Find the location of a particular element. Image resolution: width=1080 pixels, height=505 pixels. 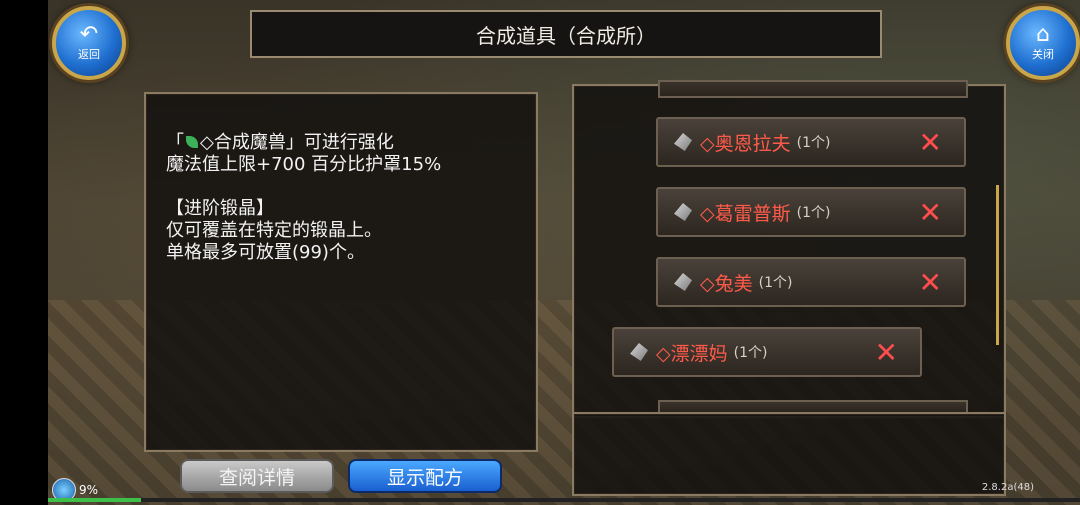

show-recipe-button: 显示配方 is located at coordinates (425, 476).